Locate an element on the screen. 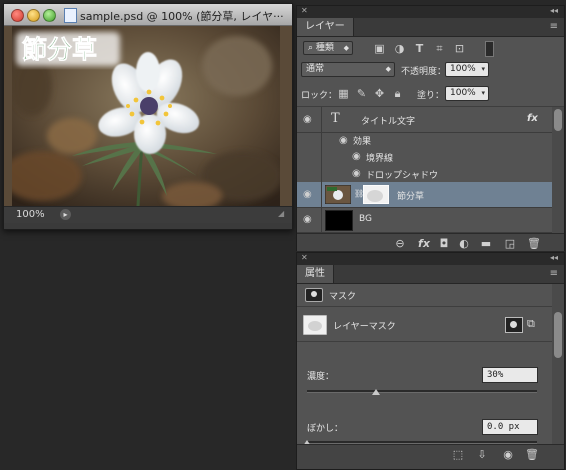 The height and width of the screenshot is (470, 566). filter-toggle-switch is located at coordinates (489, 49).